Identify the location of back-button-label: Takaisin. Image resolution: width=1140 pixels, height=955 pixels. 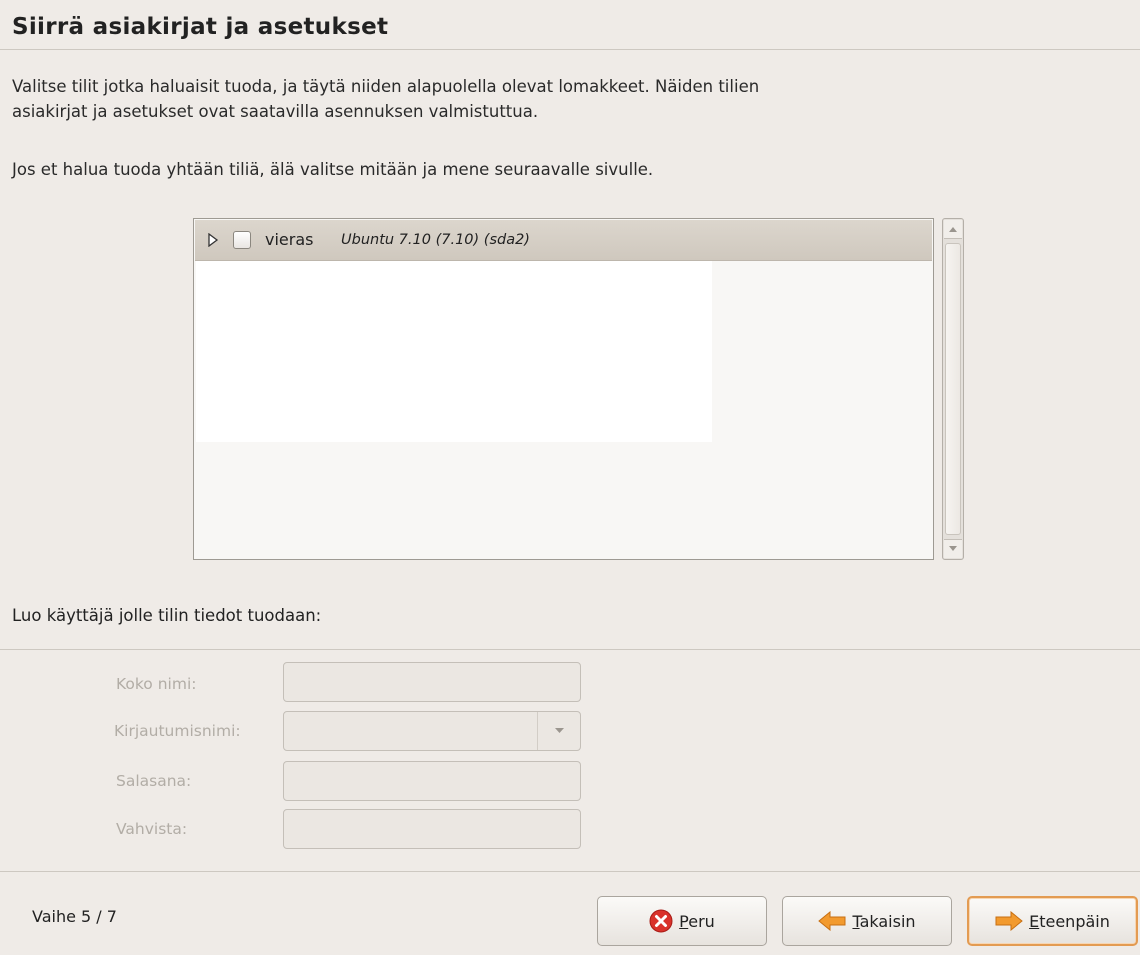
(884, 921).